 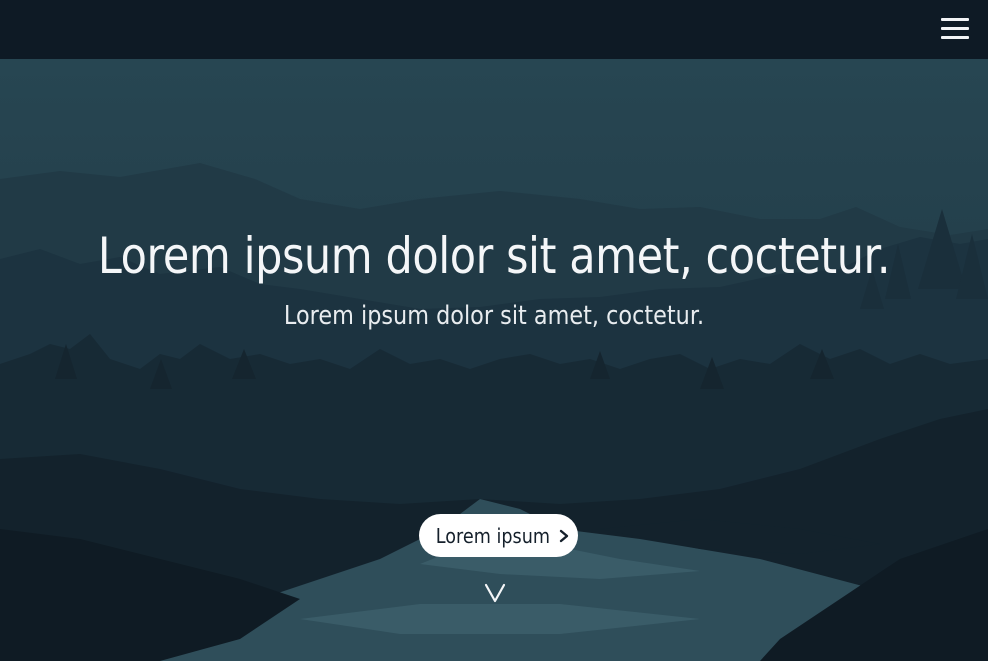 I want to click on hamburger-menu-icon, so click(x=955, y=29).